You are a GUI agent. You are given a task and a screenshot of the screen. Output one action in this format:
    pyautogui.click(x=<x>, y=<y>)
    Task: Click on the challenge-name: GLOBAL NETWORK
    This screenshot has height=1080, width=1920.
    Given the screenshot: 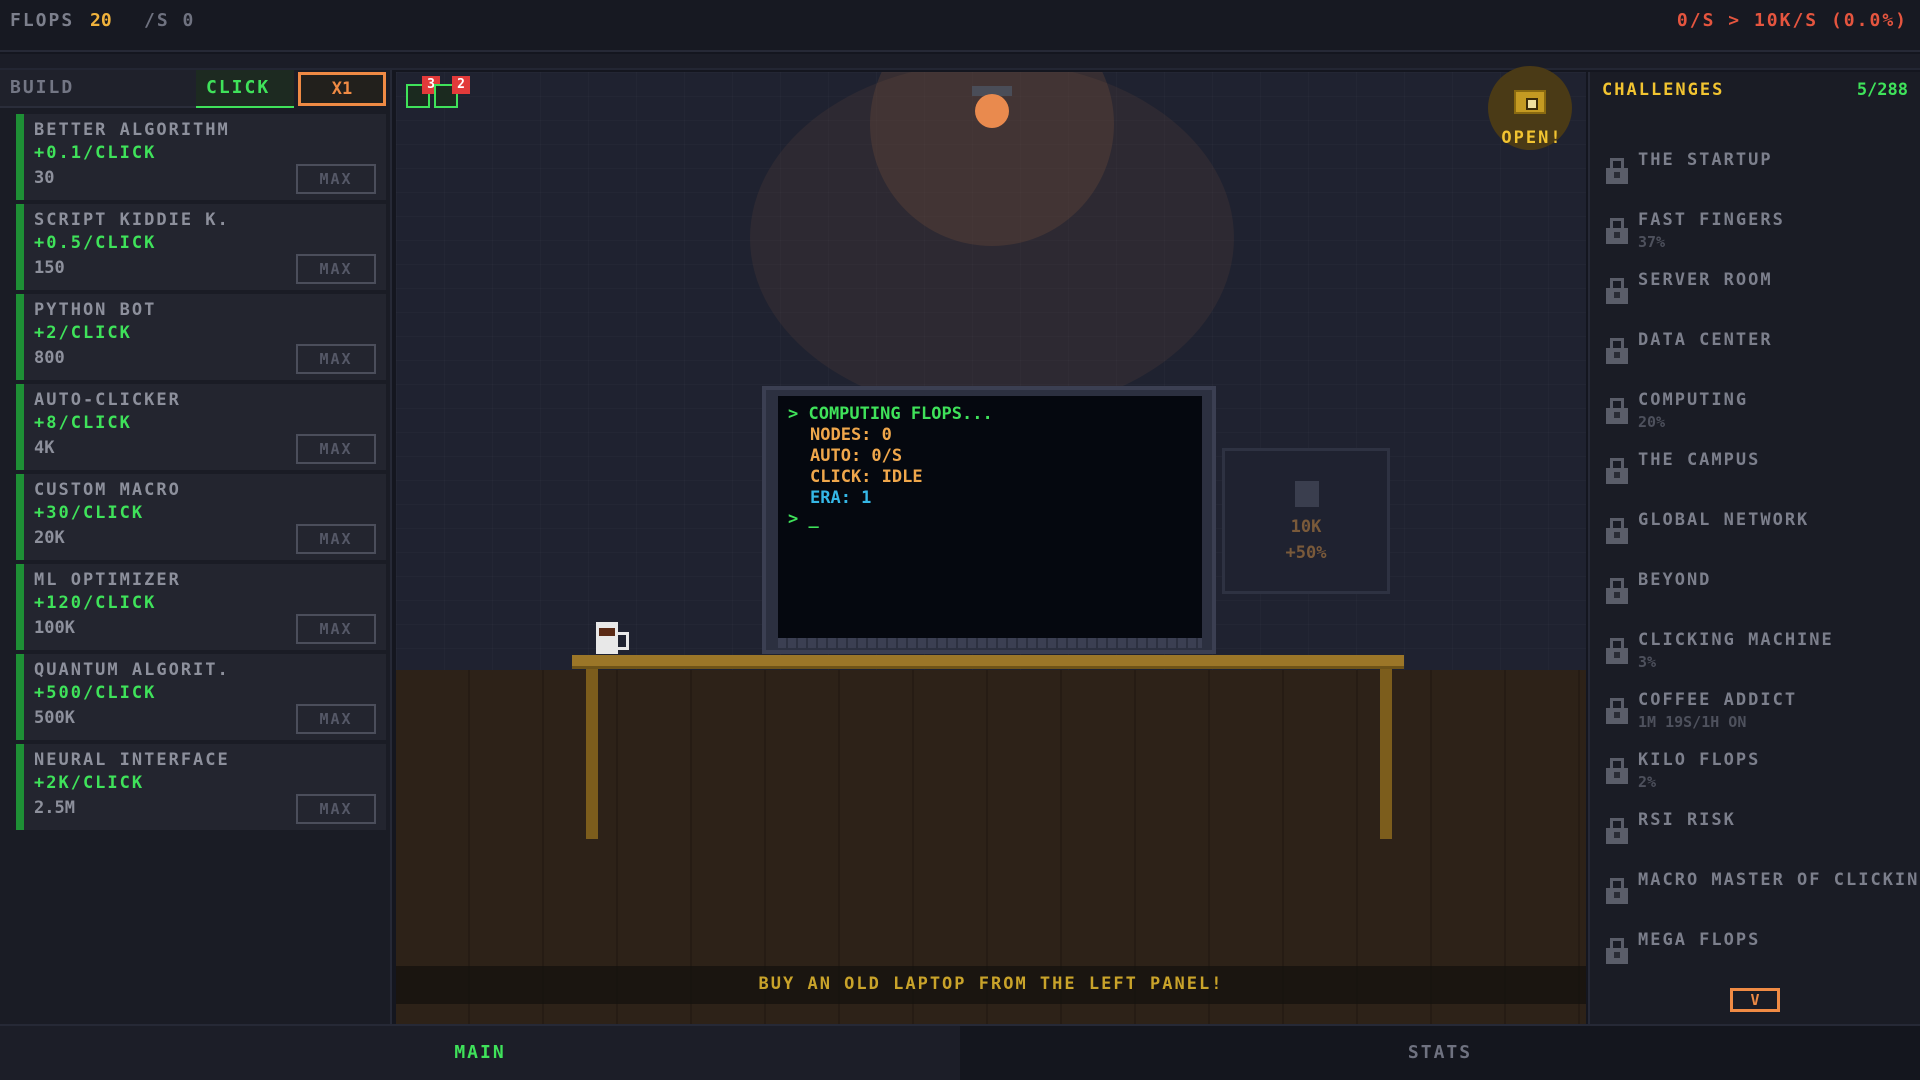 What is the action you would take?
    pyautogui.click(x=1724, y=520)
    